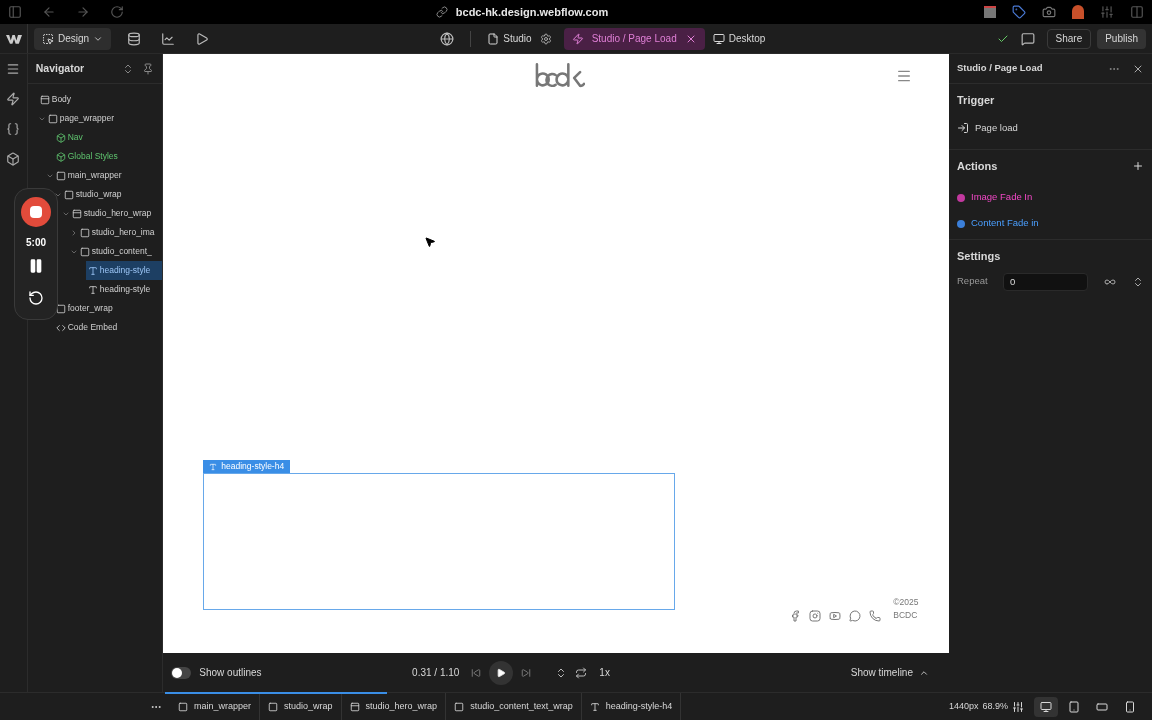 The image size is (1152, 720). I want to click on chart-icon, so click(168, 38).